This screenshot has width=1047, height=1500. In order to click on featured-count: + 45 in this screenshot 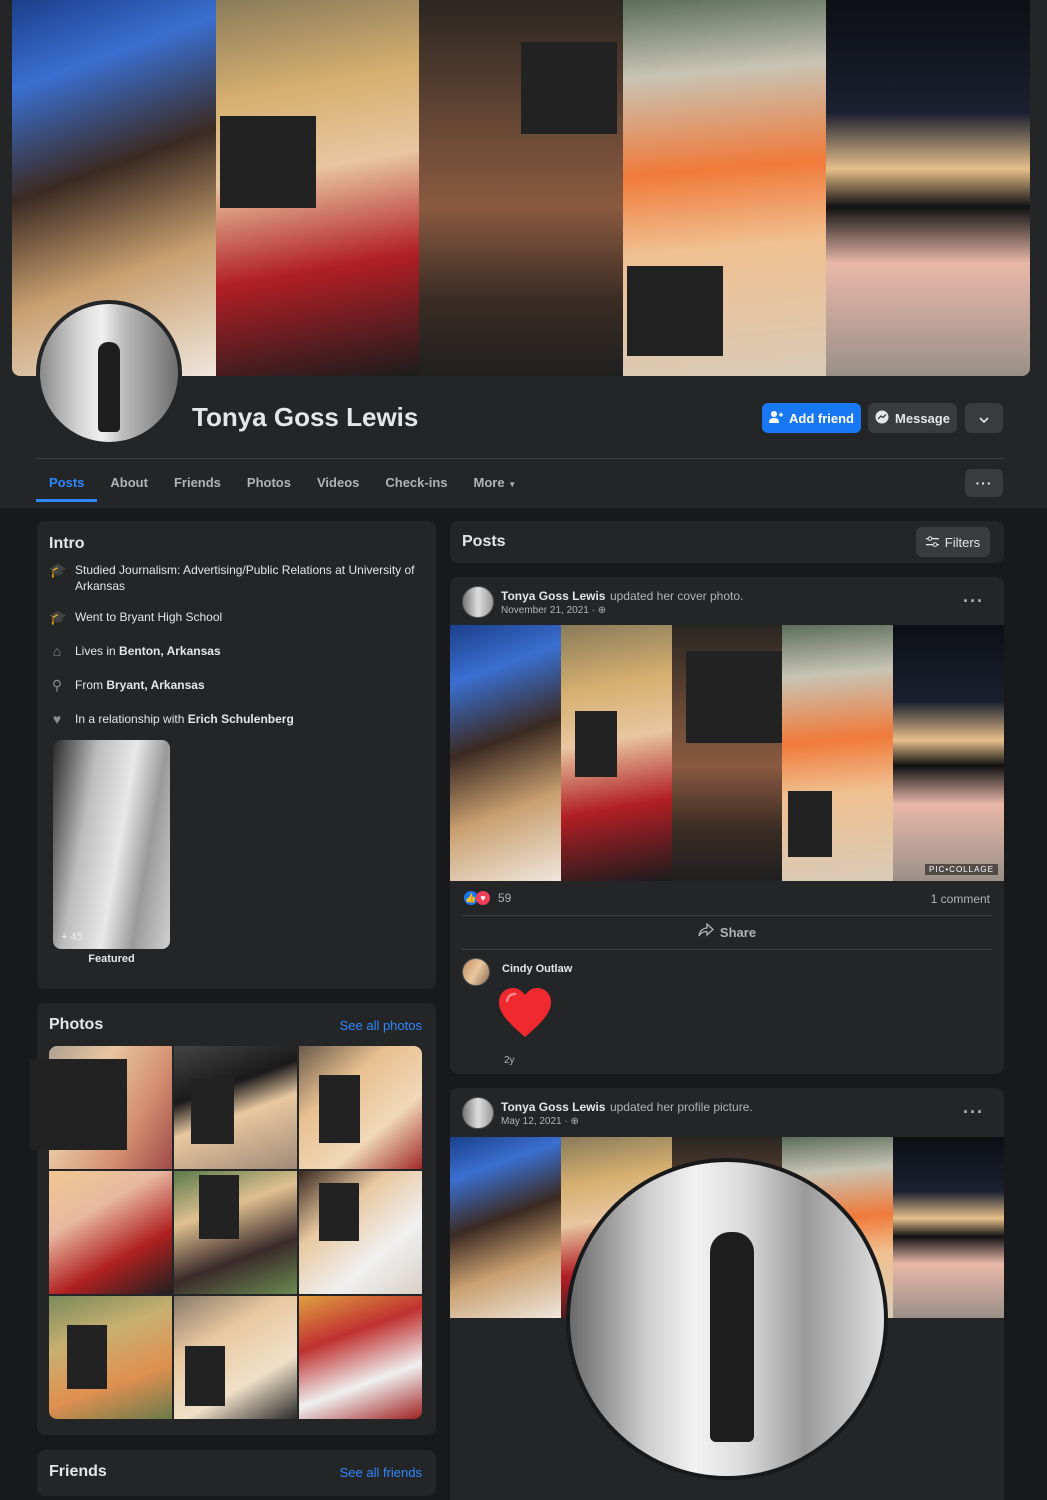, I will do `click(72, 937)`.